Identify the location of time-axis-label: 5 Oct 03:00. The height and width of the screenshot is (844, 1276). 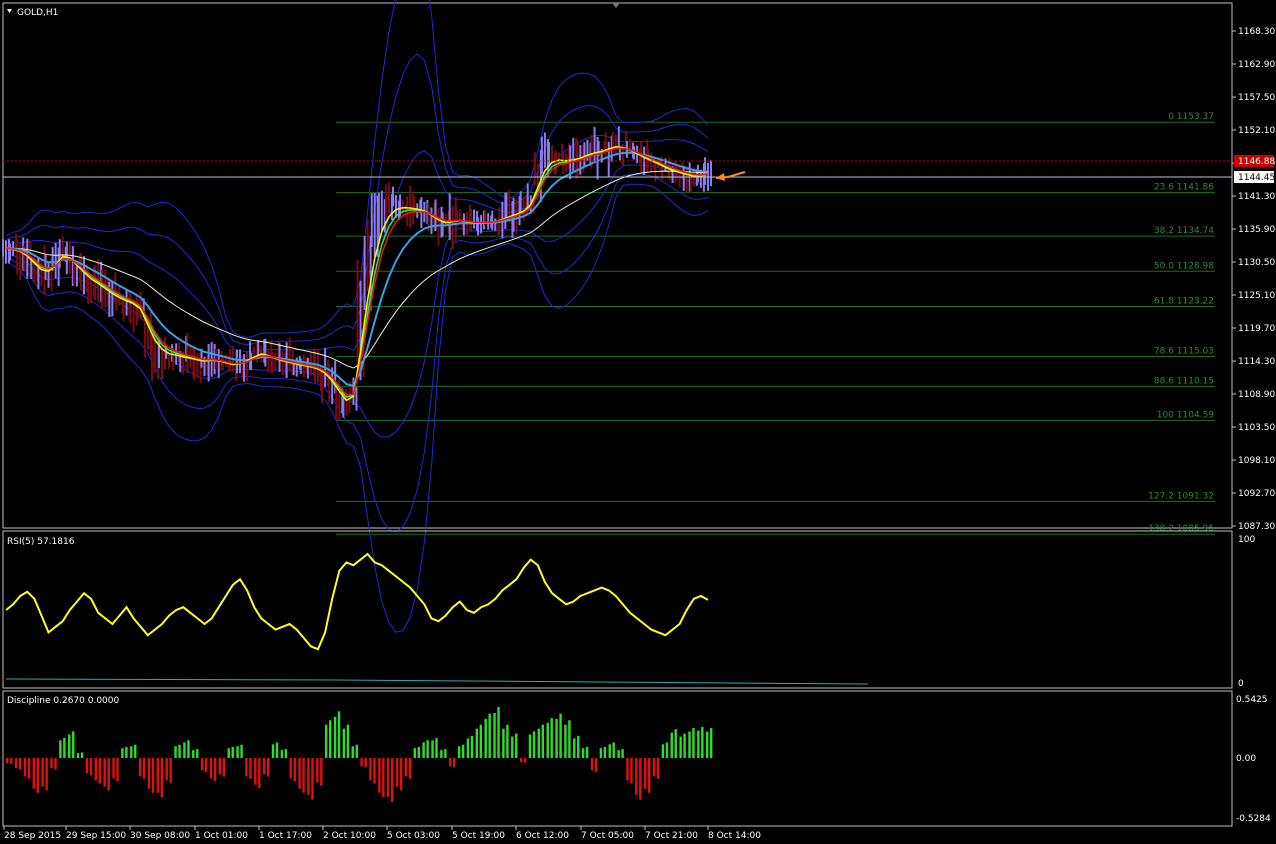
(413, 836).